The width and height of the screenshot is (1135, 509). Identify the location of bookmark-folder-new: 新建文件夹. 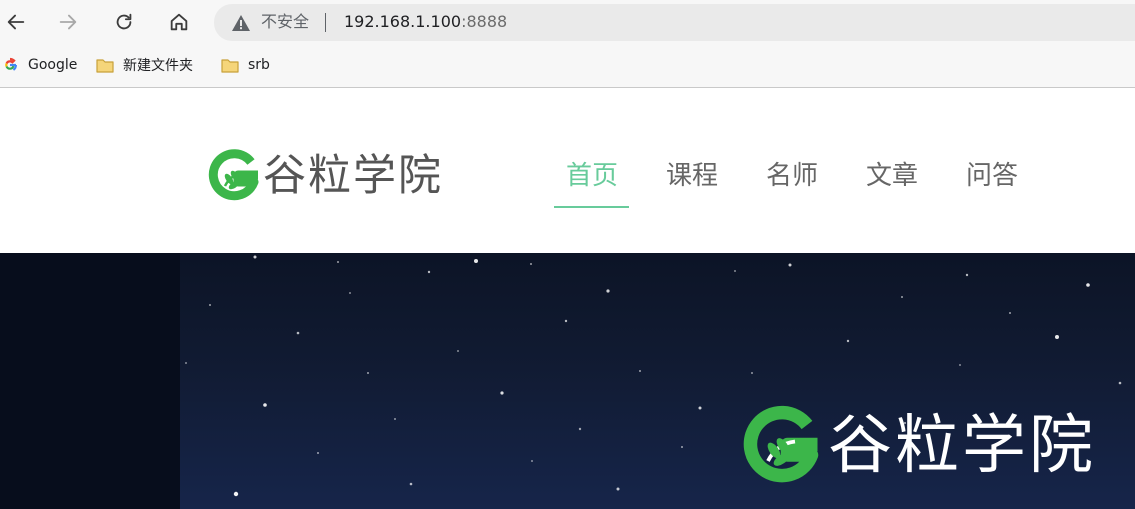
(144, 65).